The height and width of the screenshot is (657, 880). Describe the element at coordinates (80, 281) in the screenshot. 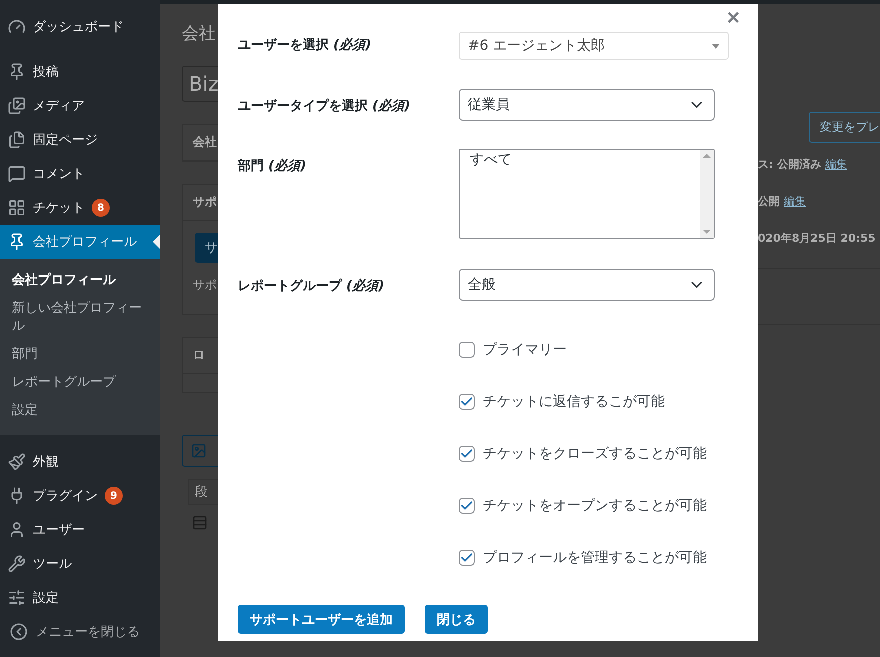

I see `submenu-item: 会社プロフィール` at that location.